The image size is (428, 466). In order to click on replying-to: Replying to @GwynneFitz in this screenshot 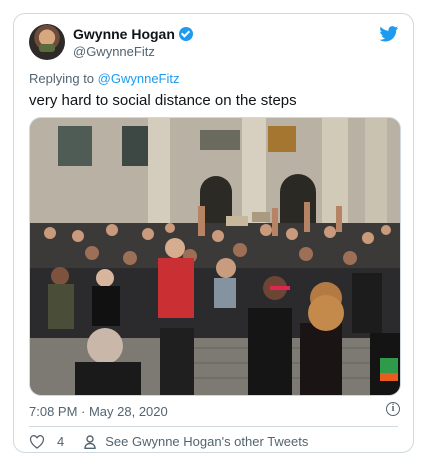, I will do `click(104, 78)`.